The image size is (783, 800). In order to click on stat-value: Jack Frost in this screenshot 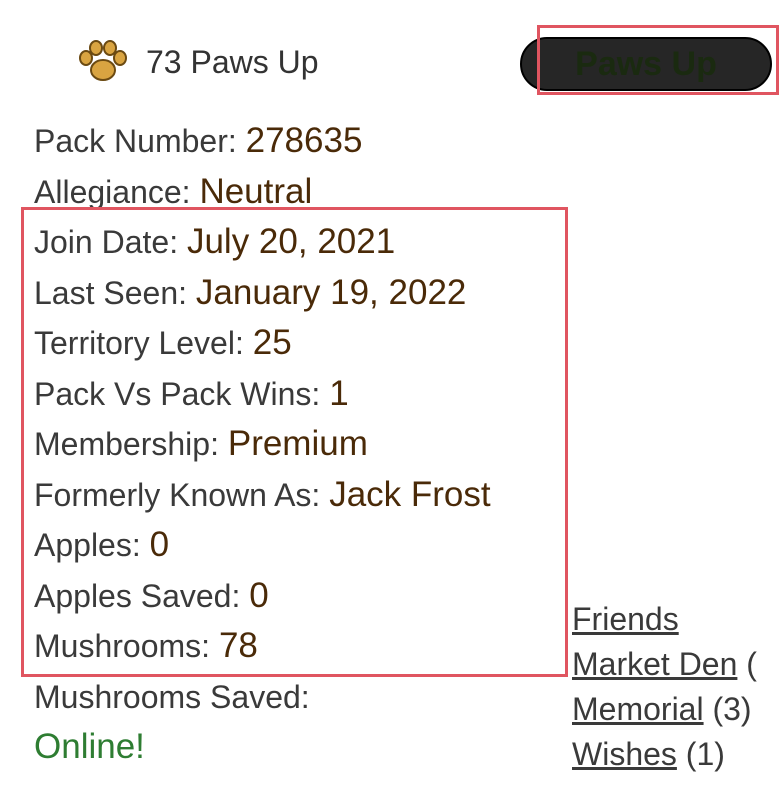, I will do `click(410, 494)`.